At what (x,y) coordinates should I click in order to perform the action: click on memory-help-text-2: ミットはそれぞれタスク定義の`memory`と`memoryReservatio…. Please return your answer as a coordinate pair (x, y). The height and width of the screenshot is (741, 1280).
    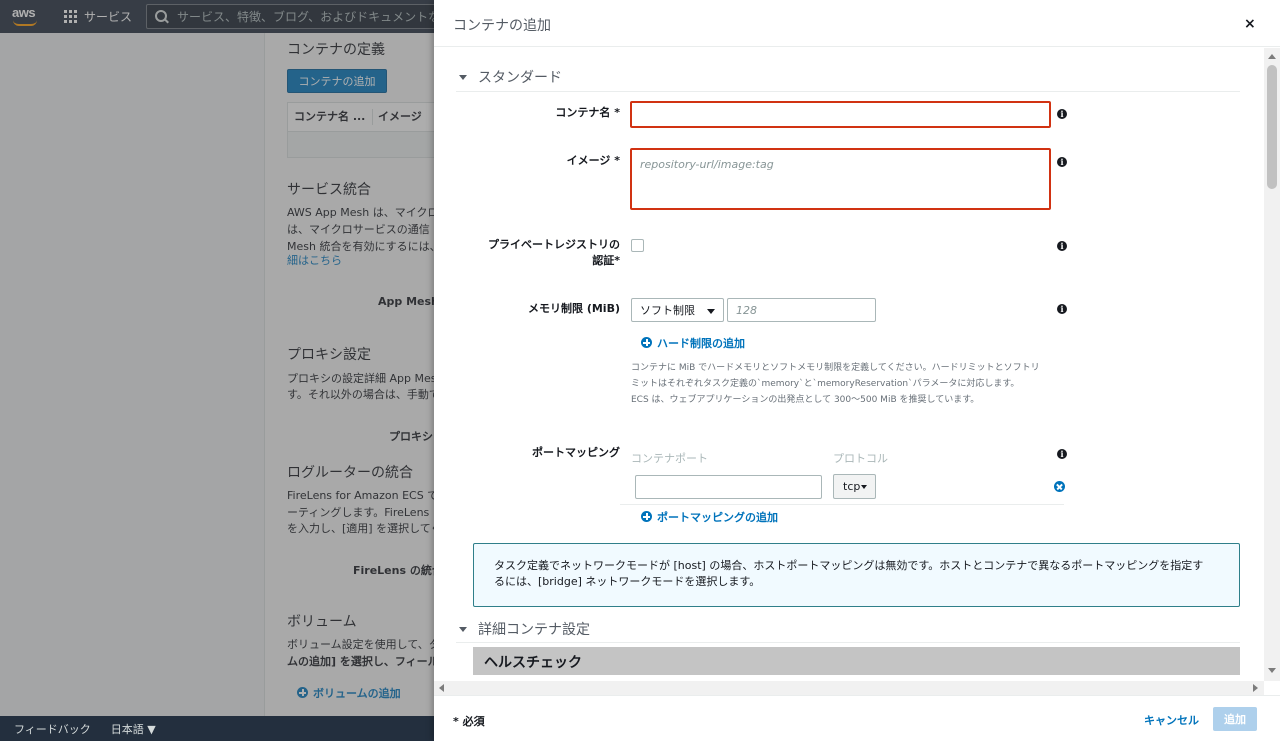
    Looking at the image, I should click on (825, 384).